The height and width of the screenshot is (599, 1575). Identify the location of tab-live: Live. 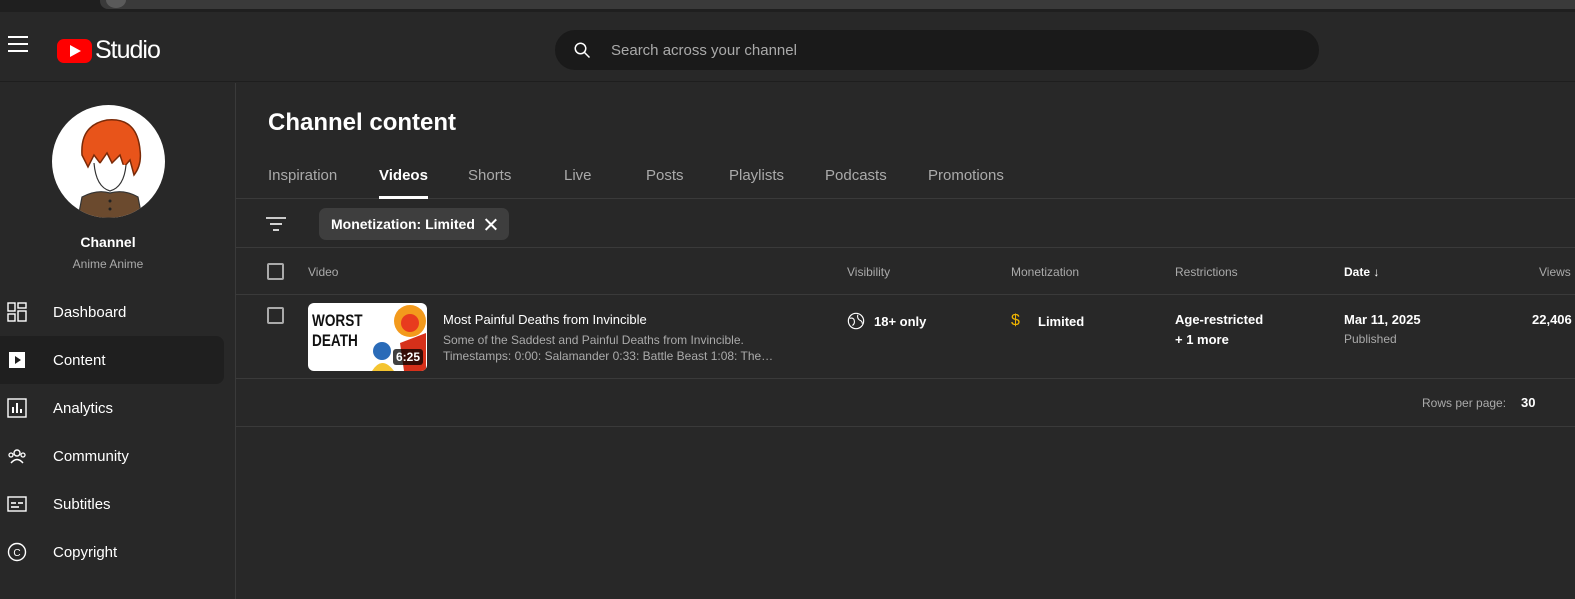
(578, 183).